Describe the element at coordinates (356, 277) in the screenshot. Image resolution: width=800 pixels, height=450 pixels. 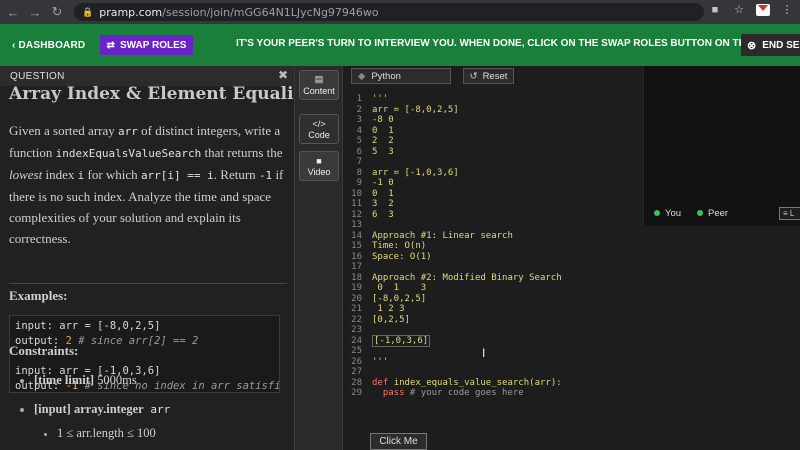
I see `line-number: 18` at that location.